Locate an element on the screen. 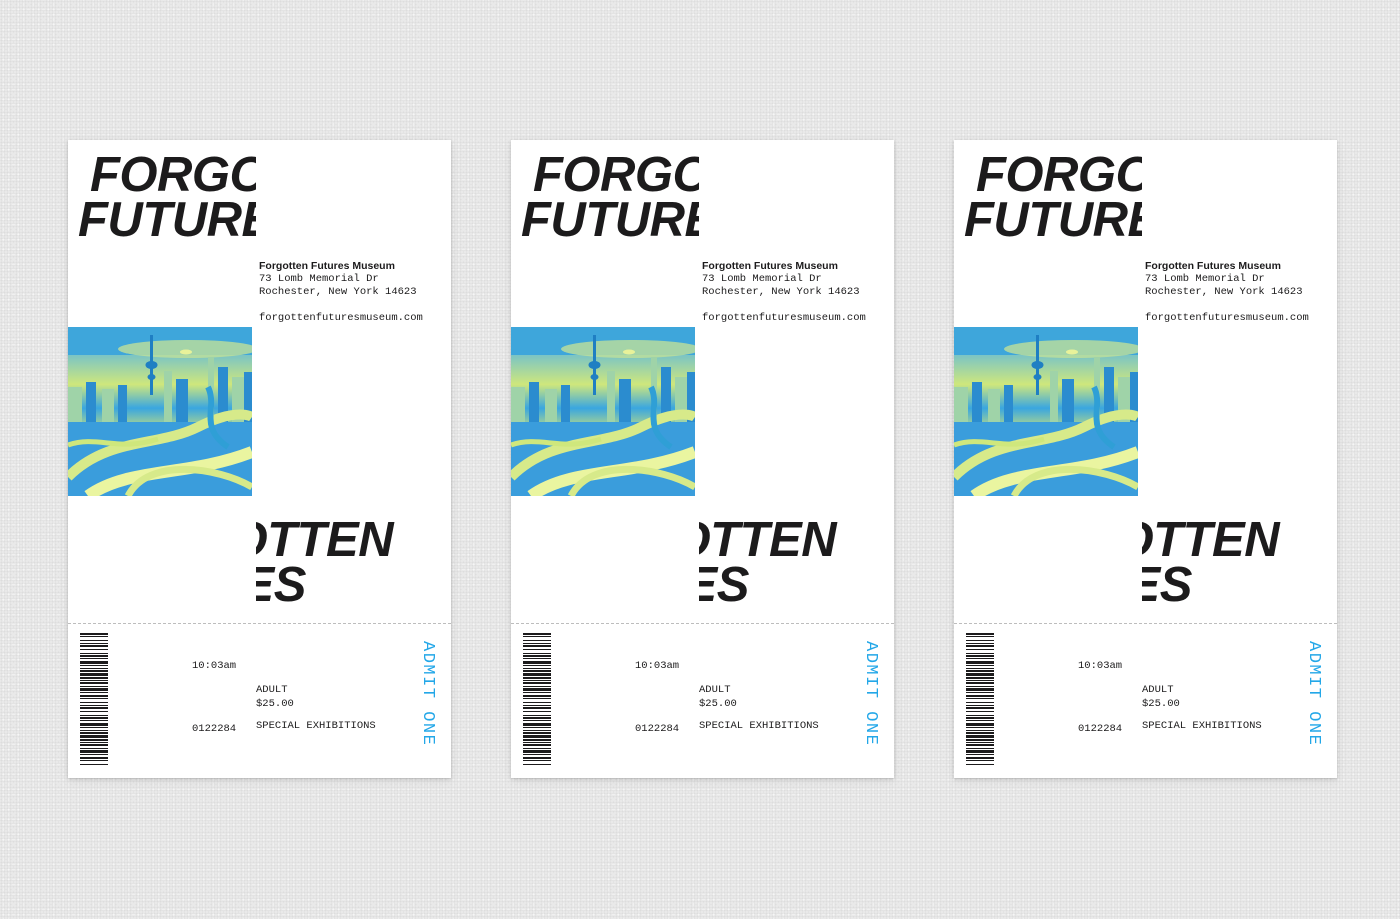  entry-time: 10:03am is located at coordinates (657, 666).